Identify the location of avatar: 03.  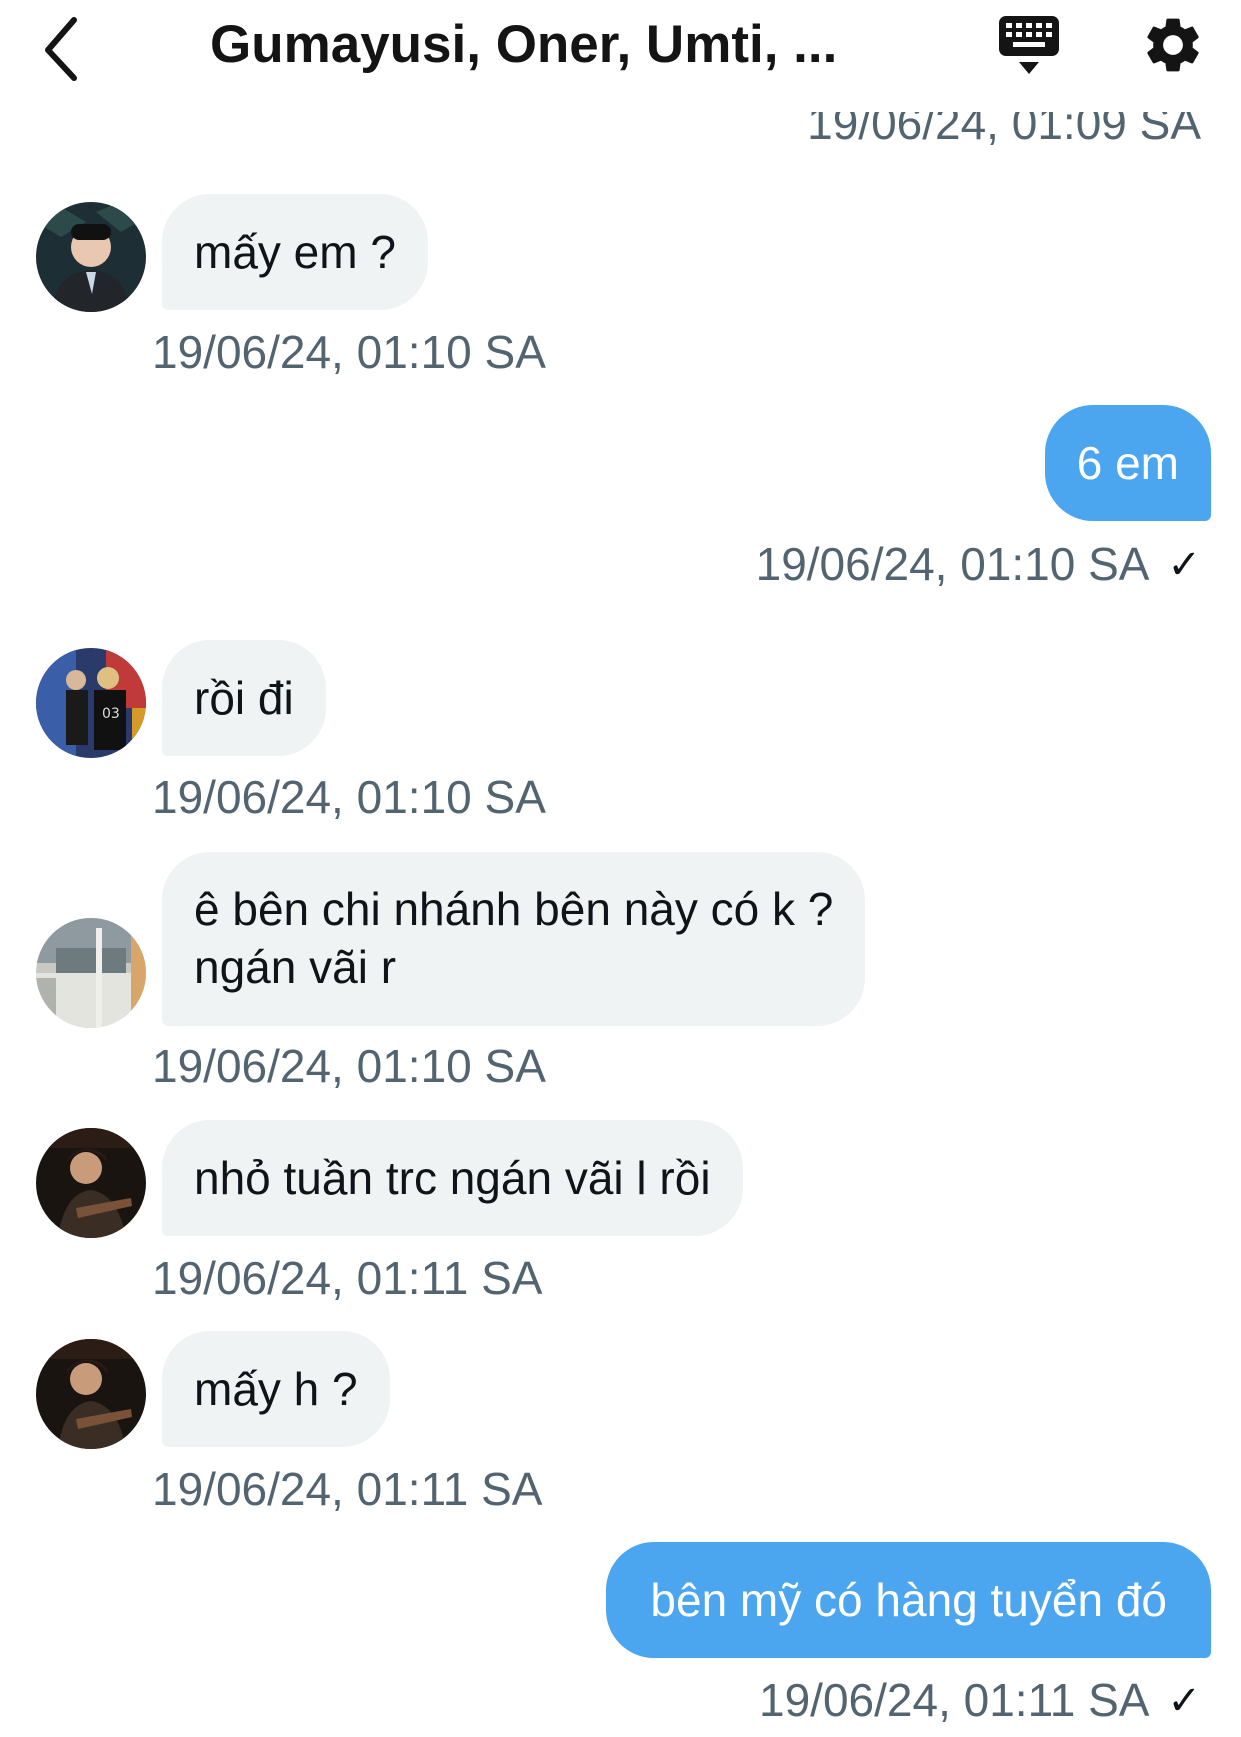
(91, 703).